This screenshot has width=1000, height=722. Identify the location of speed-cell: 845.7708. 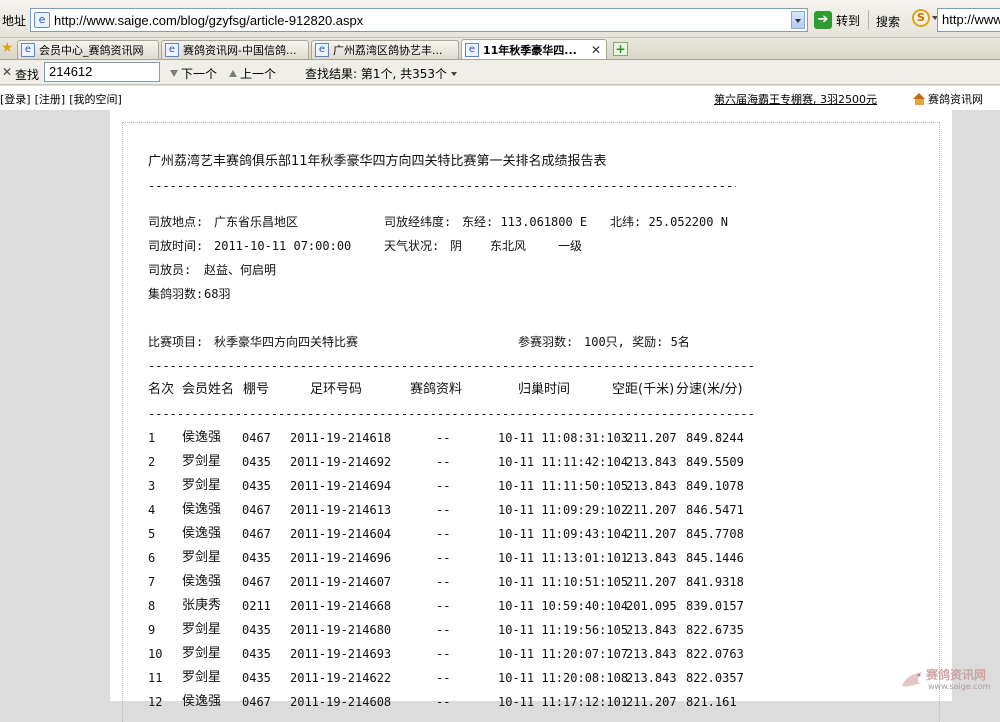
(715, 534).